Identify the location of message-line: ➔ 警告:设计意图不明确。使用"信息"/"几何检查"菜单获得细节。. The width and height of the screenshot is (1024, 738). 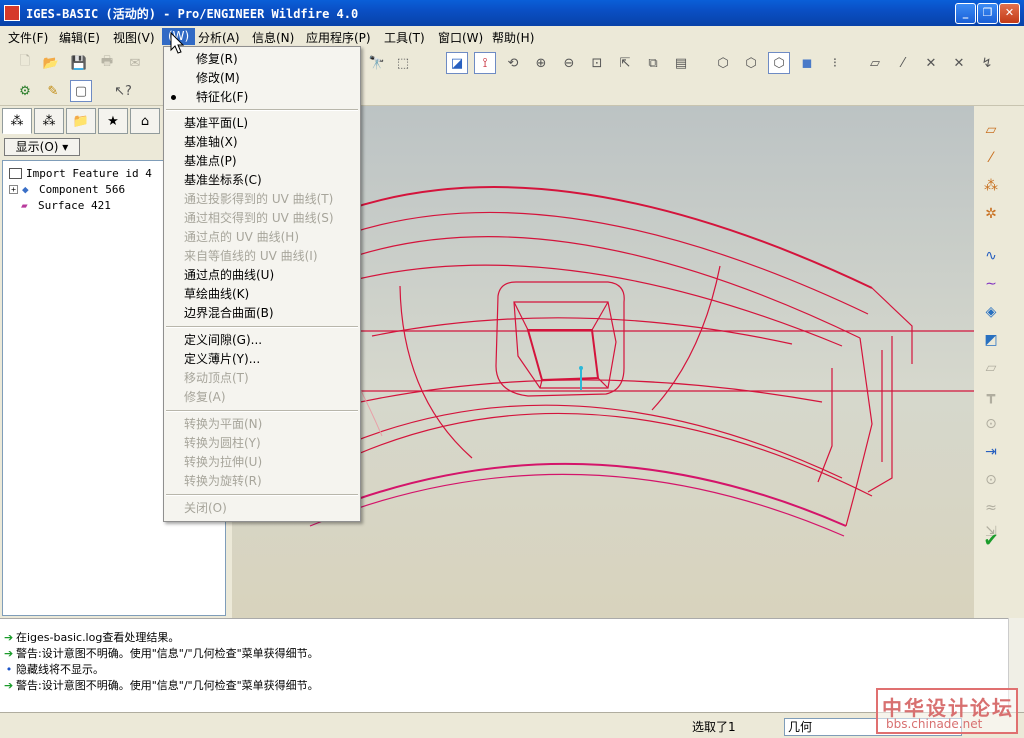
(161, 653).